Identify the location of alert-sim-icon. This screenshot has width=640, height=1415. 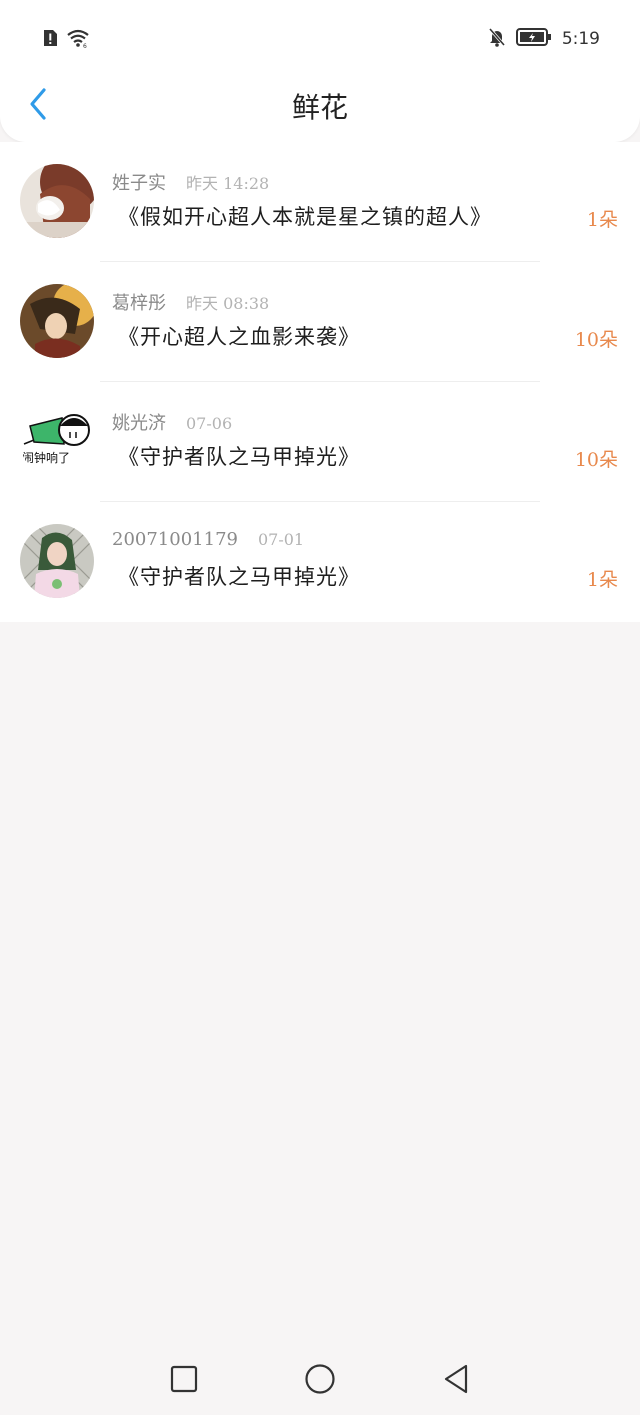
(50, 40).